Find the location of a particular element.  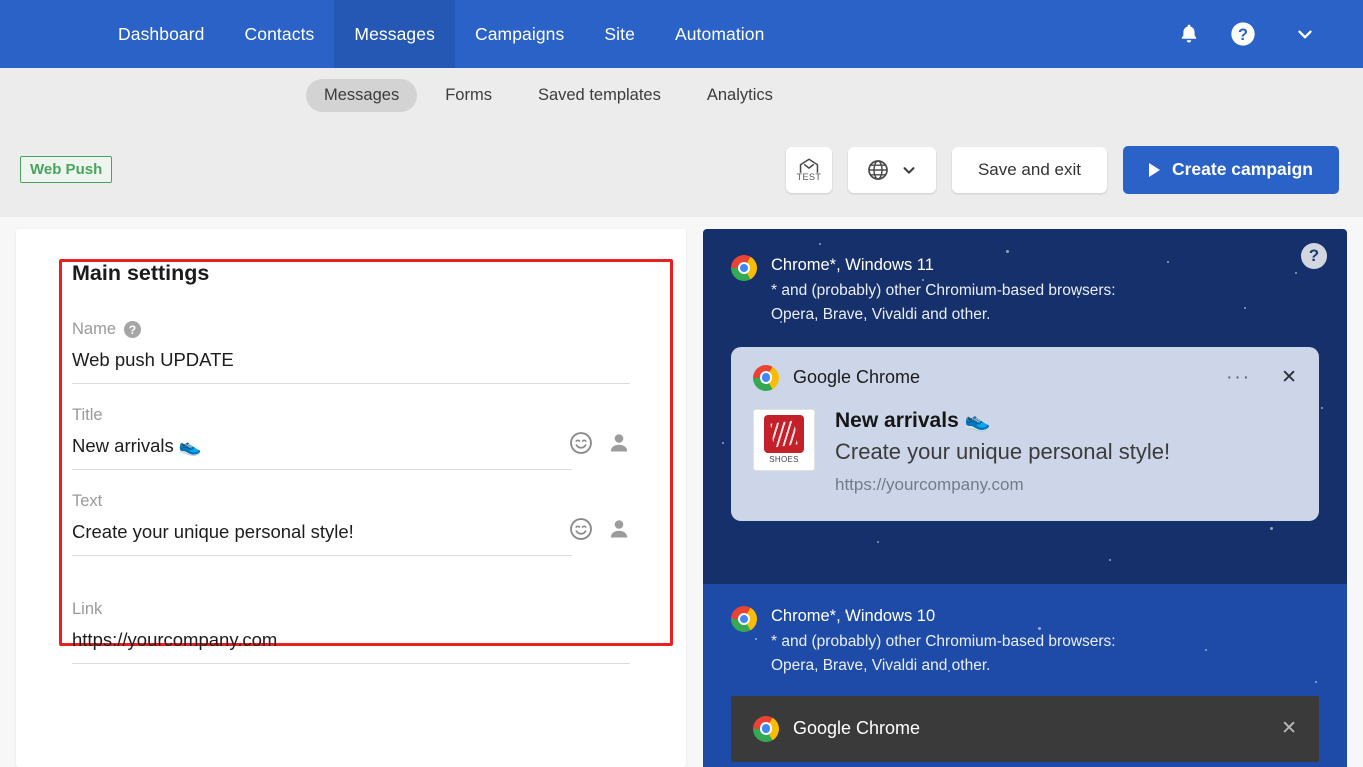

nav-item-campaigns: Campaigns is located at coordinates (519, 34).